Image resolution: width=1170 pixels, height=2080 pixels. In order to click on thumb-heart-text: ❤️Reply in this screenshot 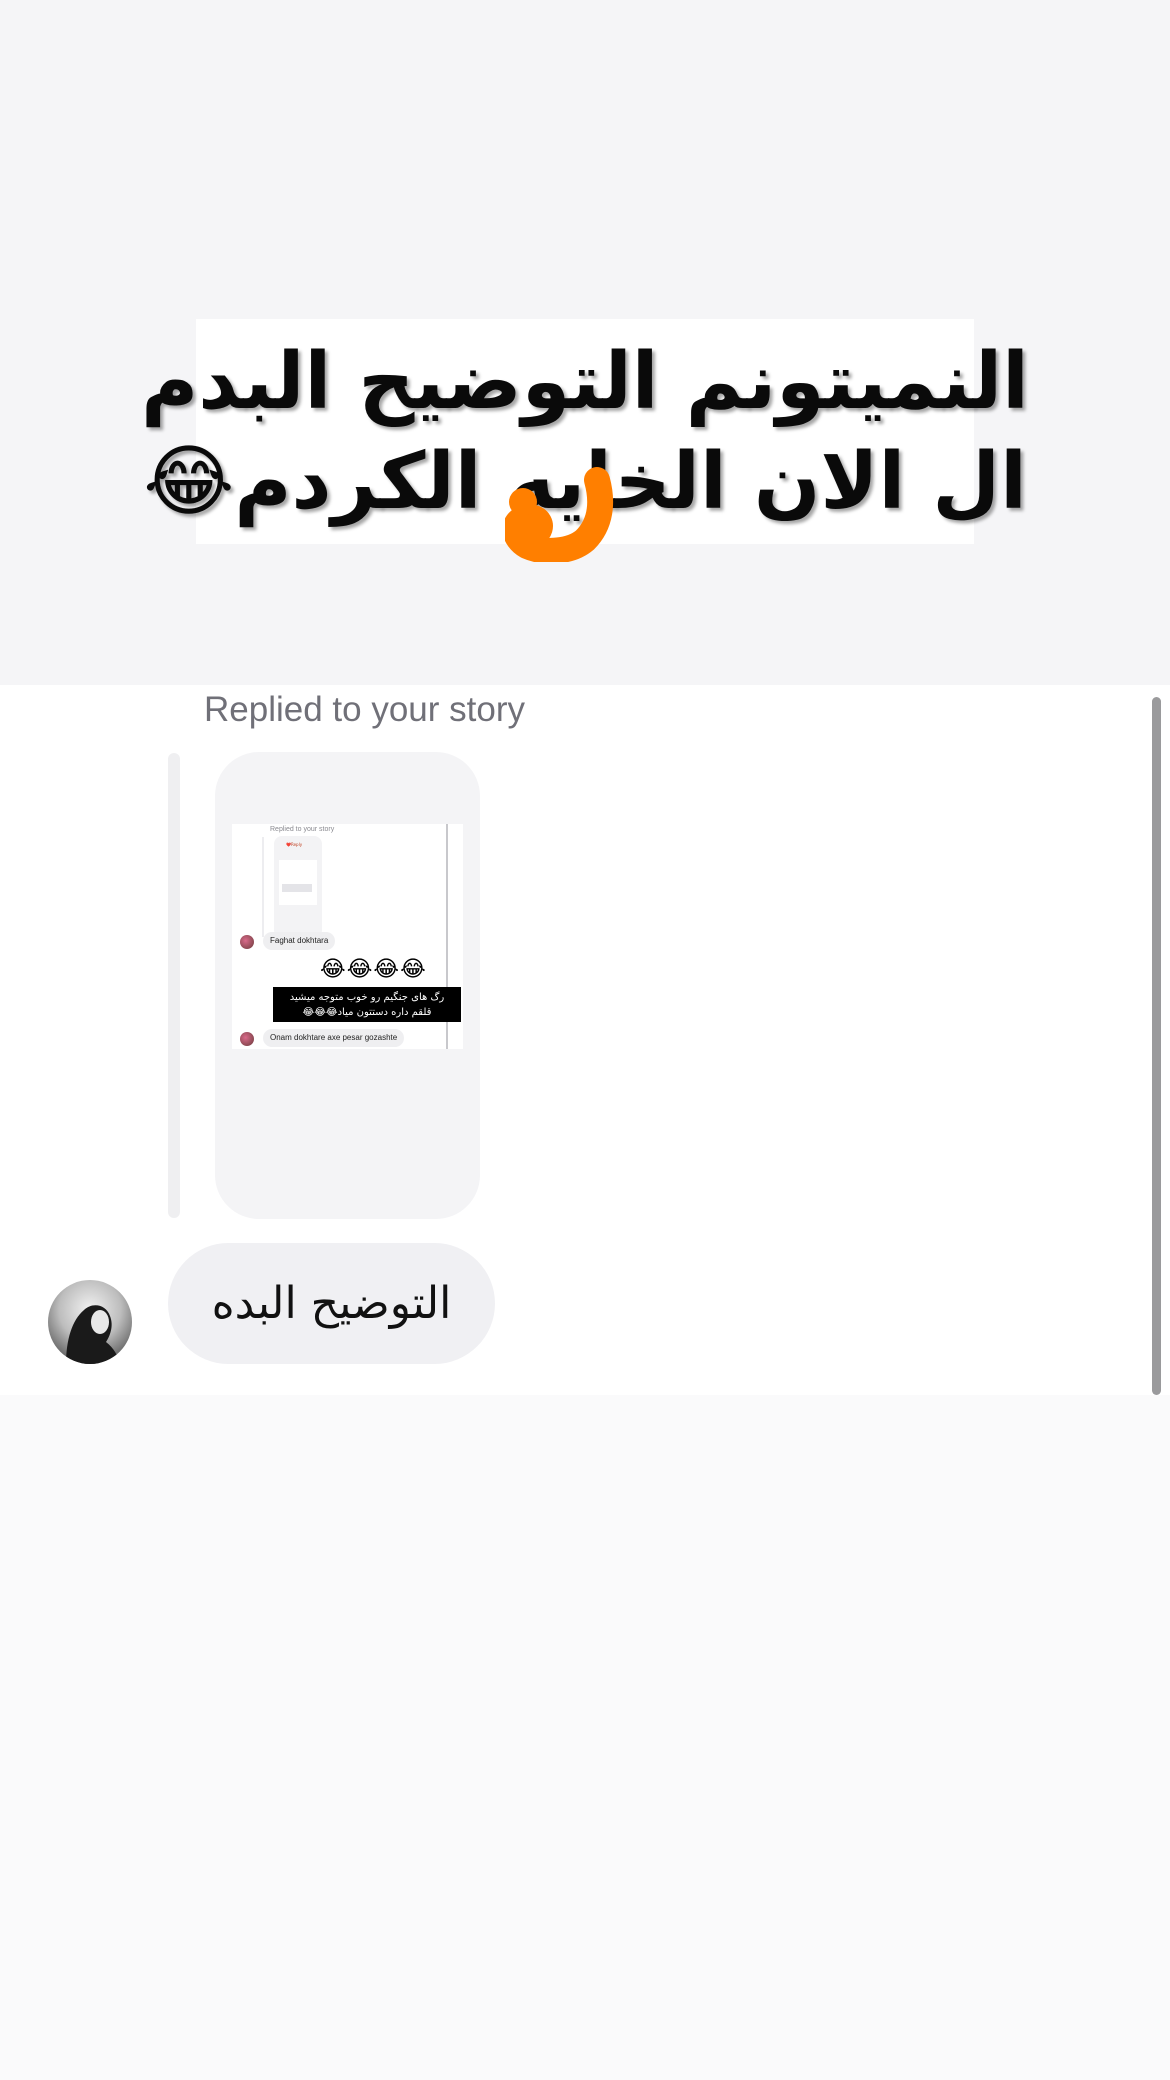, I will do `click(294, 844)`.